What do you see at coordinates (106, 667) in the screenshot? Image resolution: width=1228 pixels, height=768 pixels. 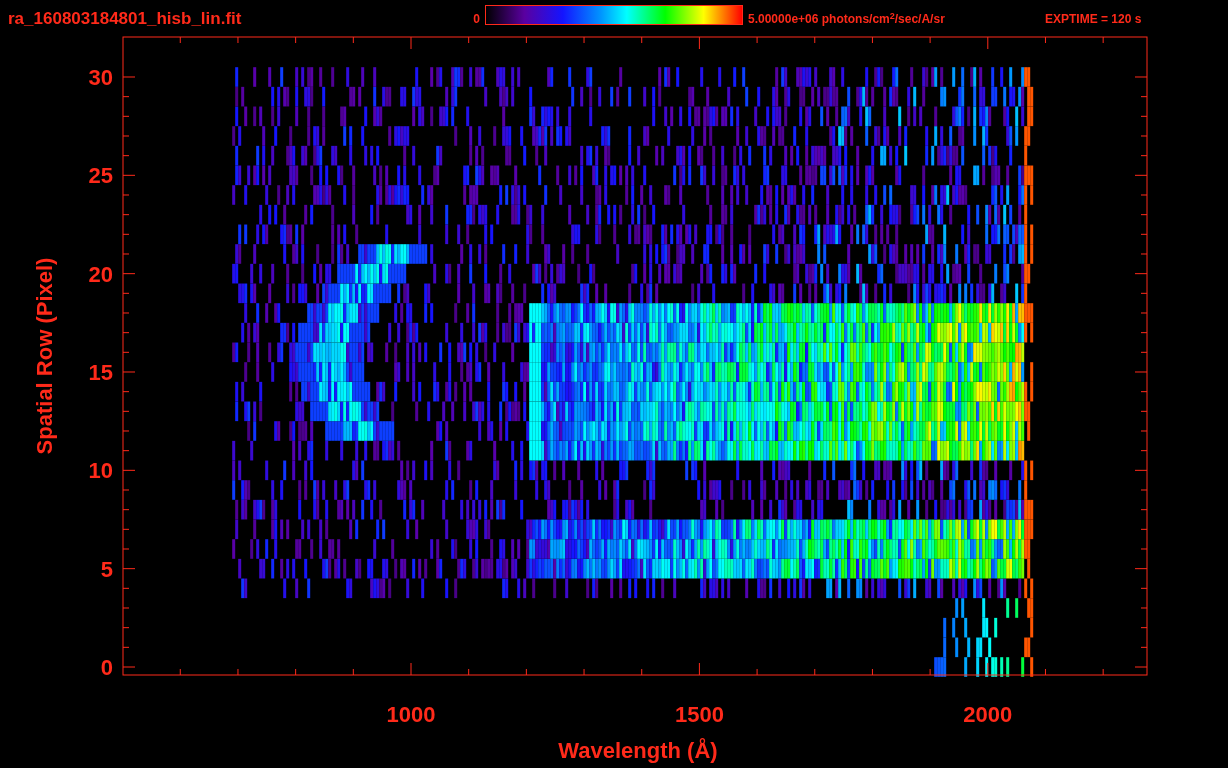 I see `y-tick-label: 0` at bounding box center [106, 667].